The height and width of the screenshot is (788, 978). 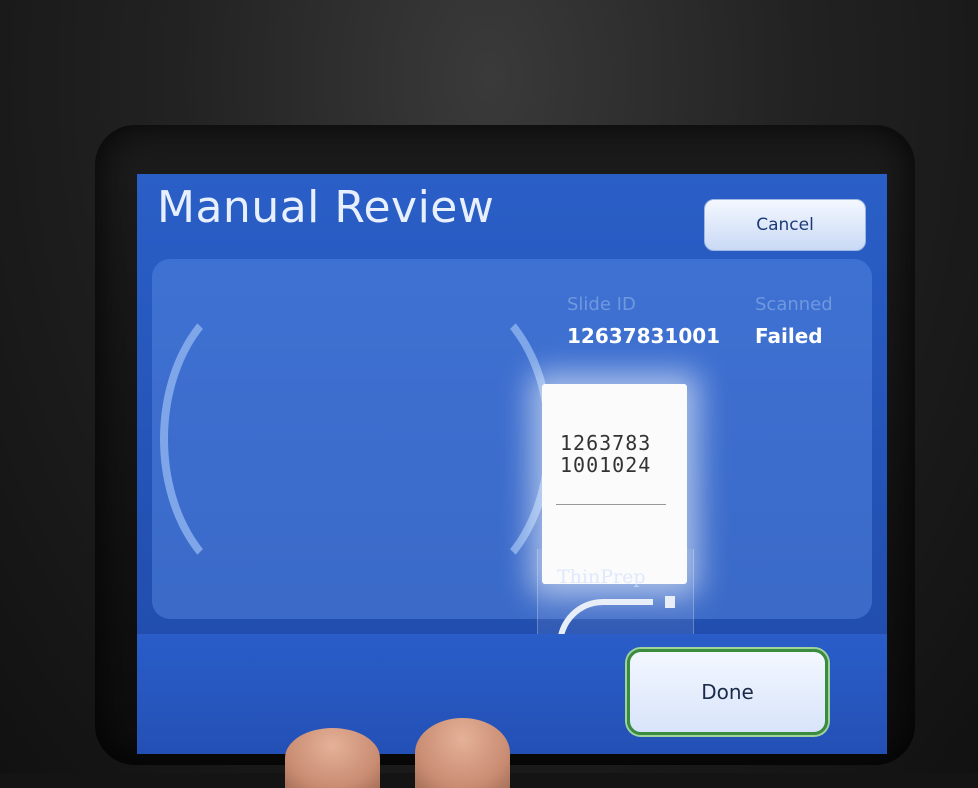 I want to click on slide-id-label: Slide ID, so click(x=601, y=304).